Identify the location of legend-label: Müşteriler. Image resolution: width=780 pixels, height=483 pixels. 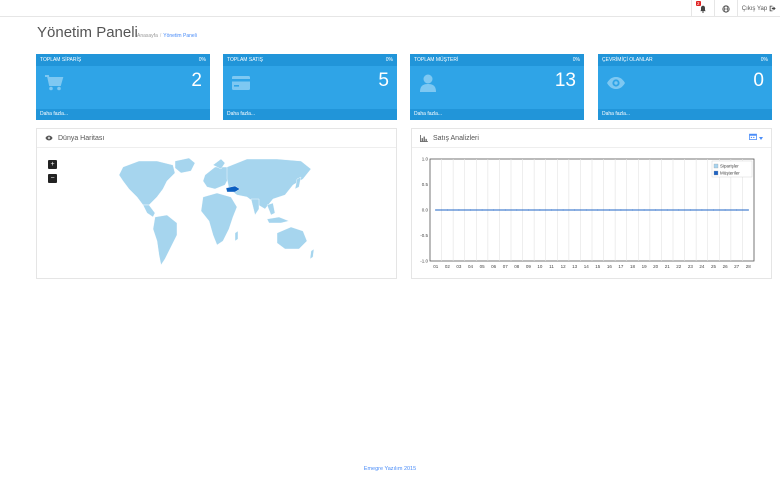
(730, 173).